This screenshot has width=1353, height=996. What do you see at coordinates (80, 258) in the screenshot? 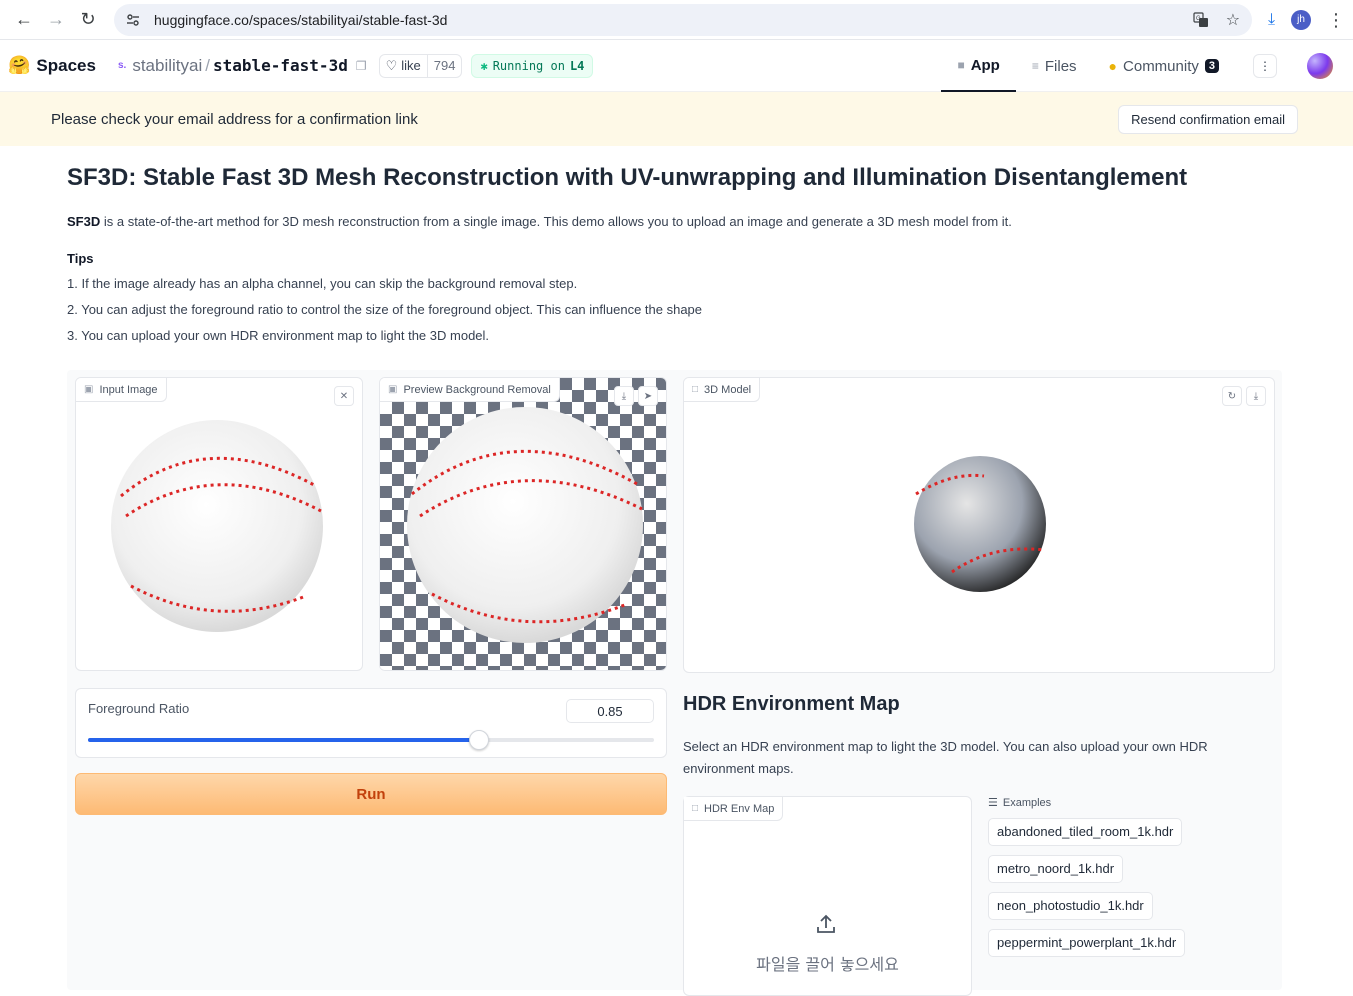
I see `tips-heading: Tips` at bounding box center [80, 258].